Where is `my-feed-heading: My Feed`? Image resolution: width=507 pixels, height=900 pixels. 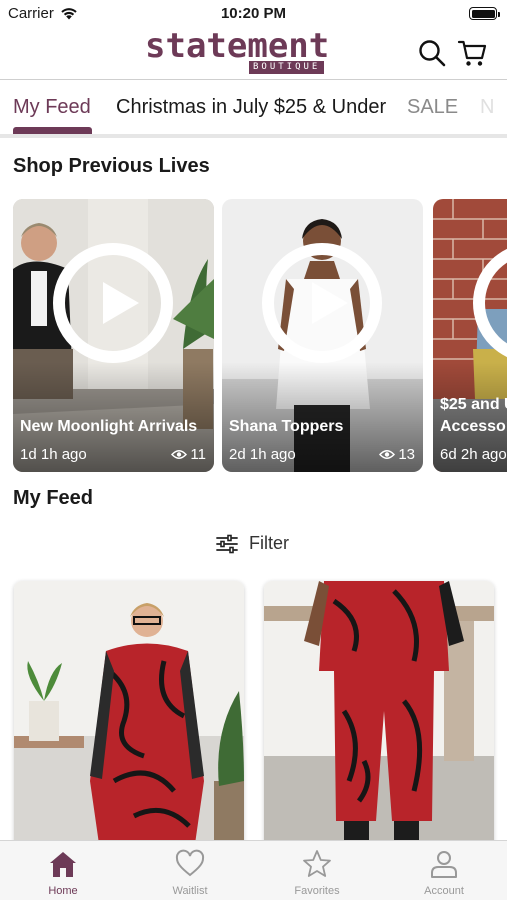
my-feed-heading: My Feed is located at coordinates (53, 498).